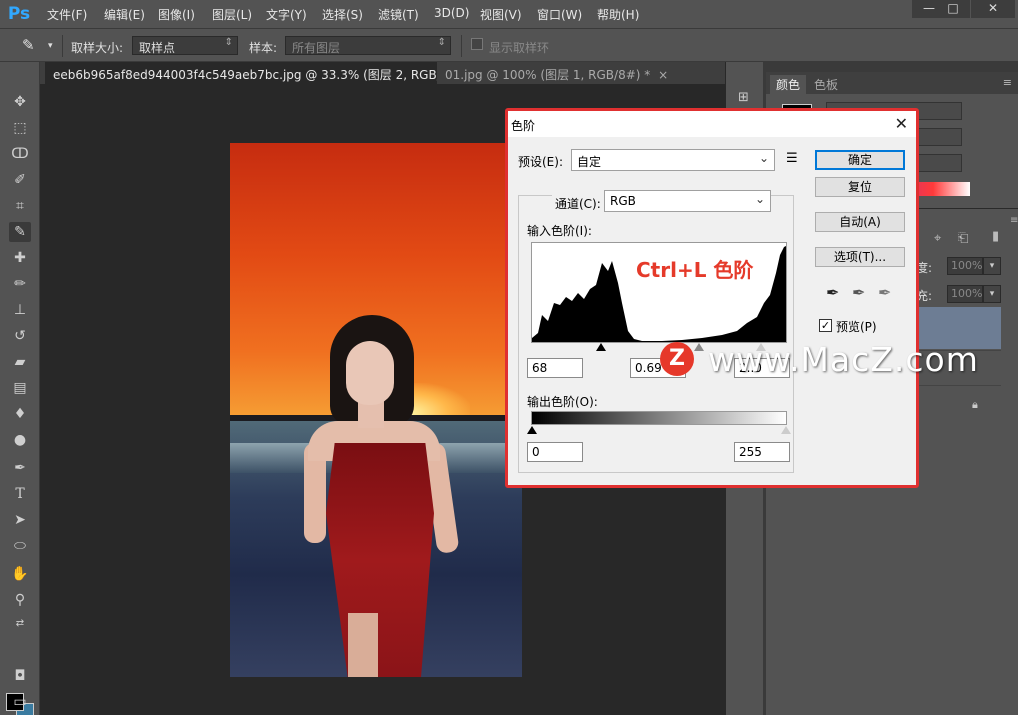 The width and height of the screenshot is (1018, 715). What do you see at coordinates (20, 388) in the screenshot?
I see `gradient-icon: ▤` at bounding box center [20, 388].